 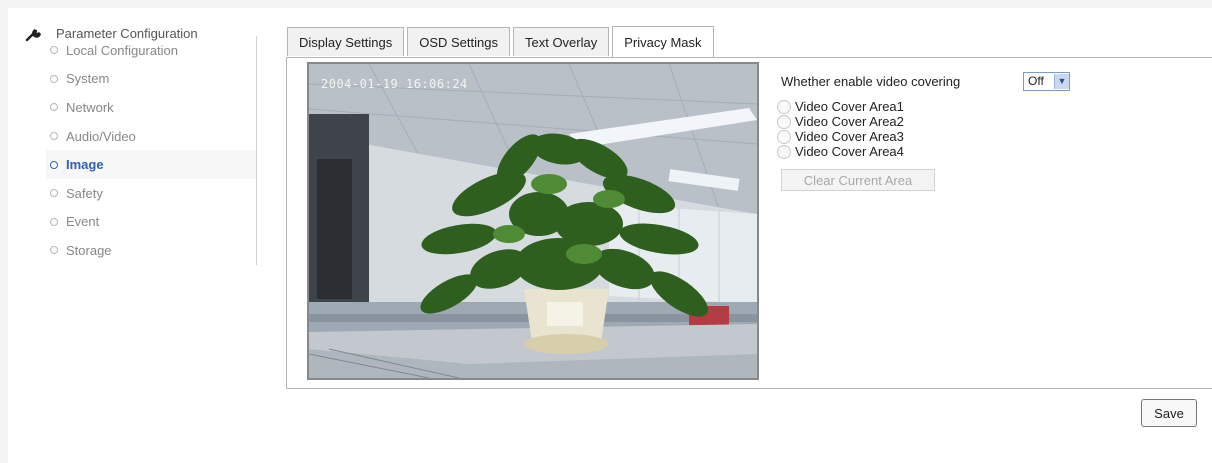 What do you see at coordinates (989, 106) in the screenshot?
I see `cover-area-1: Video Cover Area1` at bounding box center [989, 106].